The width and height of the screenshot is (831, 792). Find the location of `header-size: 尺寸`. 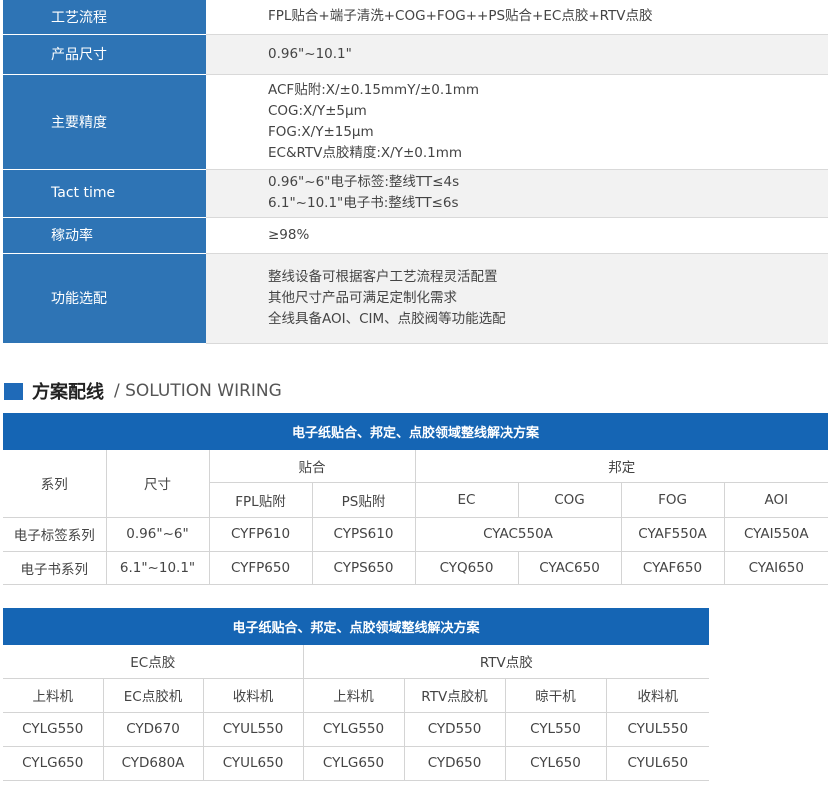

header-size: 尺寸 is located at coordinates (157, 484).